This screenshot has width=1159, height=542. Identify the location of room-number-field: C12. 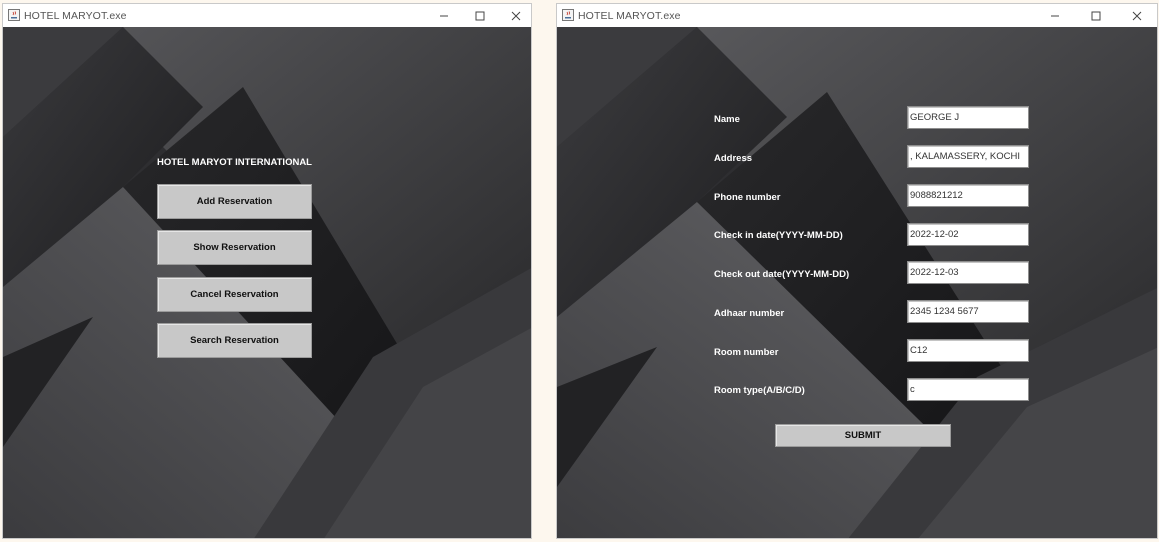
(968, 350).